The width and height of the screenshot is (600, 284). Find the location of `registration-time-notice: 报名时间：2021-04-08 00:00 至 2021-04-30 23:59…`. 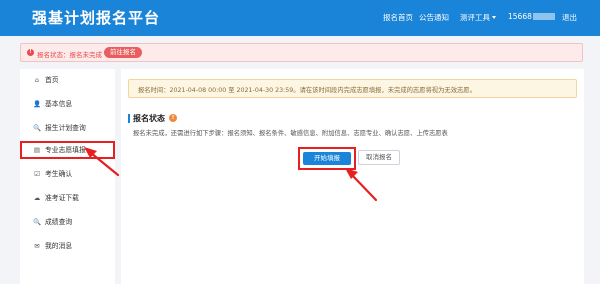

registration-time-notice: 报名时间：2021-04-08 00:00 至 2021-04-30 23:59… is located at coordinates (352, 88).